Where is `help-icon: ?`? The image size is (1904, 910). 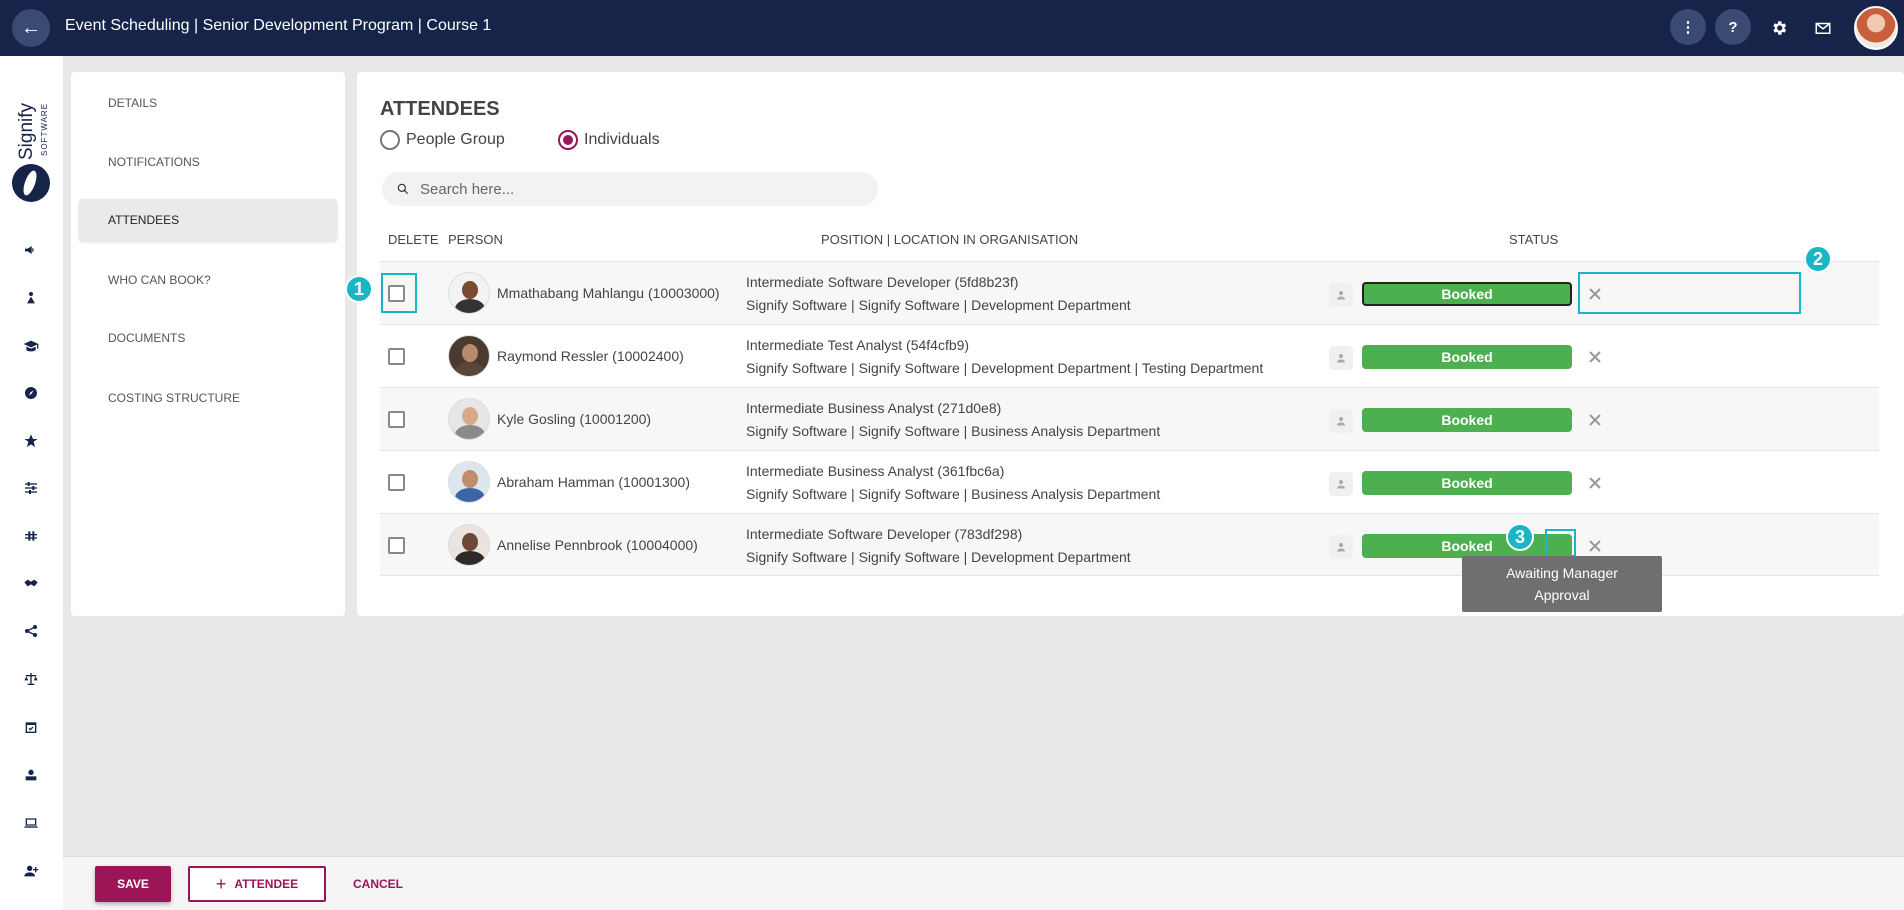 help-icon: ? is located at coordinates (1733, 27).